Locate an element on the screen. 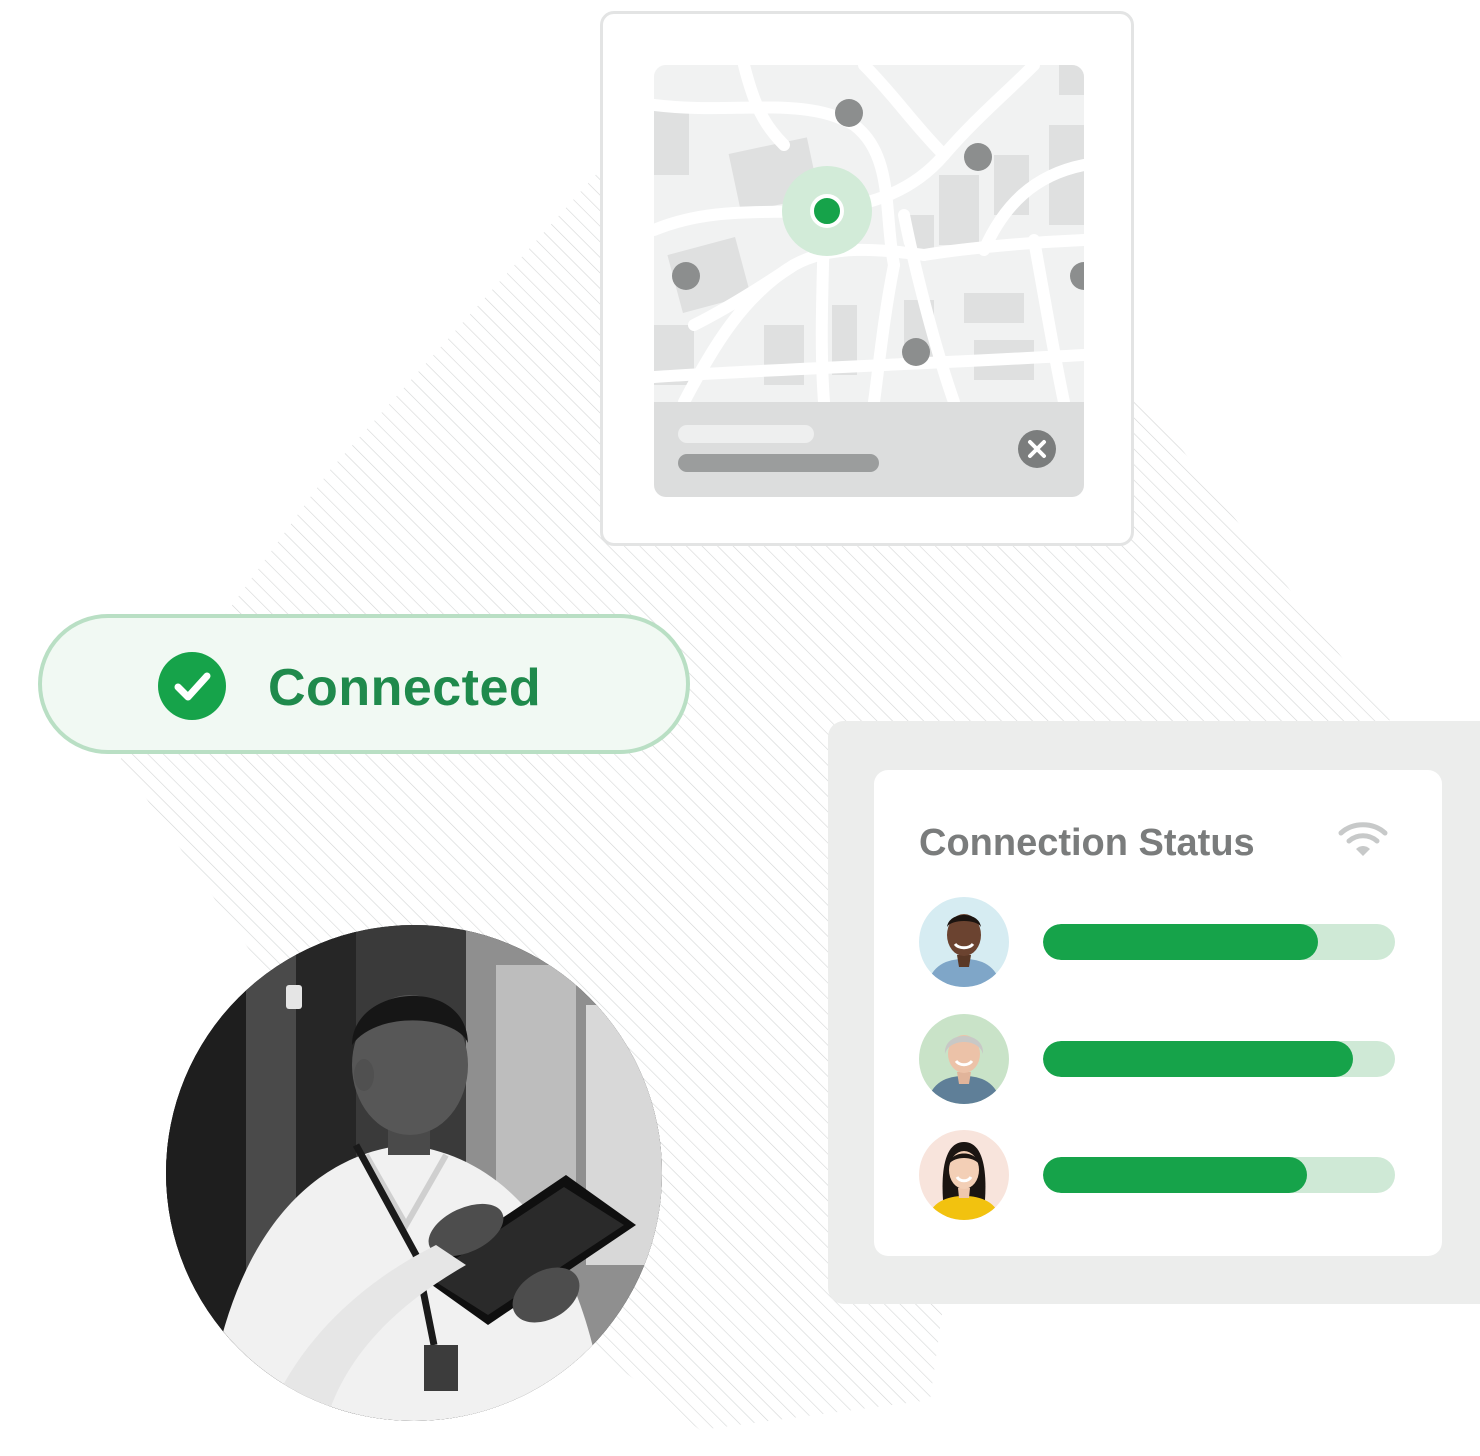 This screenshot has width=1480, height=1456. card-title: Connection Status is located at coordinates (1087, 843).